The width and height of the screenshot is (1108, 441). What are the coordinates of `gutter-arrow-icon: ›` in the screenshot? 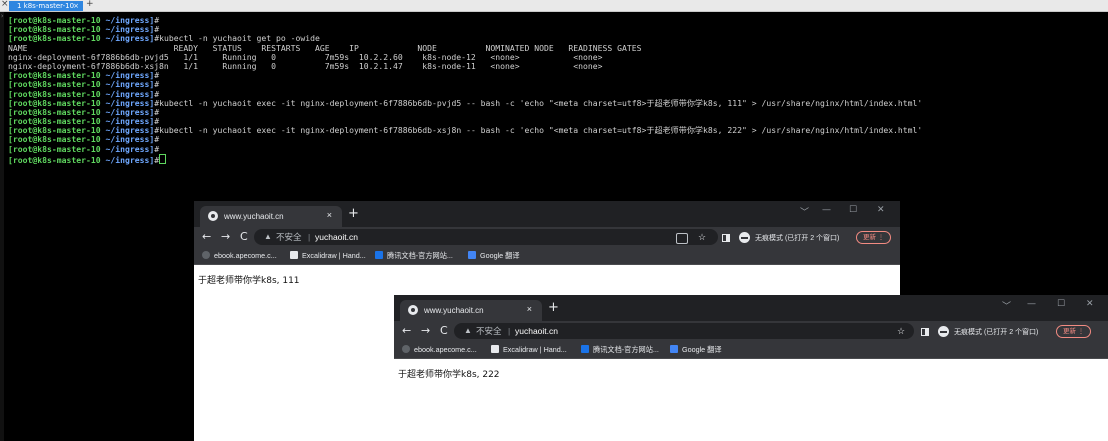 It's located at (2, 16).